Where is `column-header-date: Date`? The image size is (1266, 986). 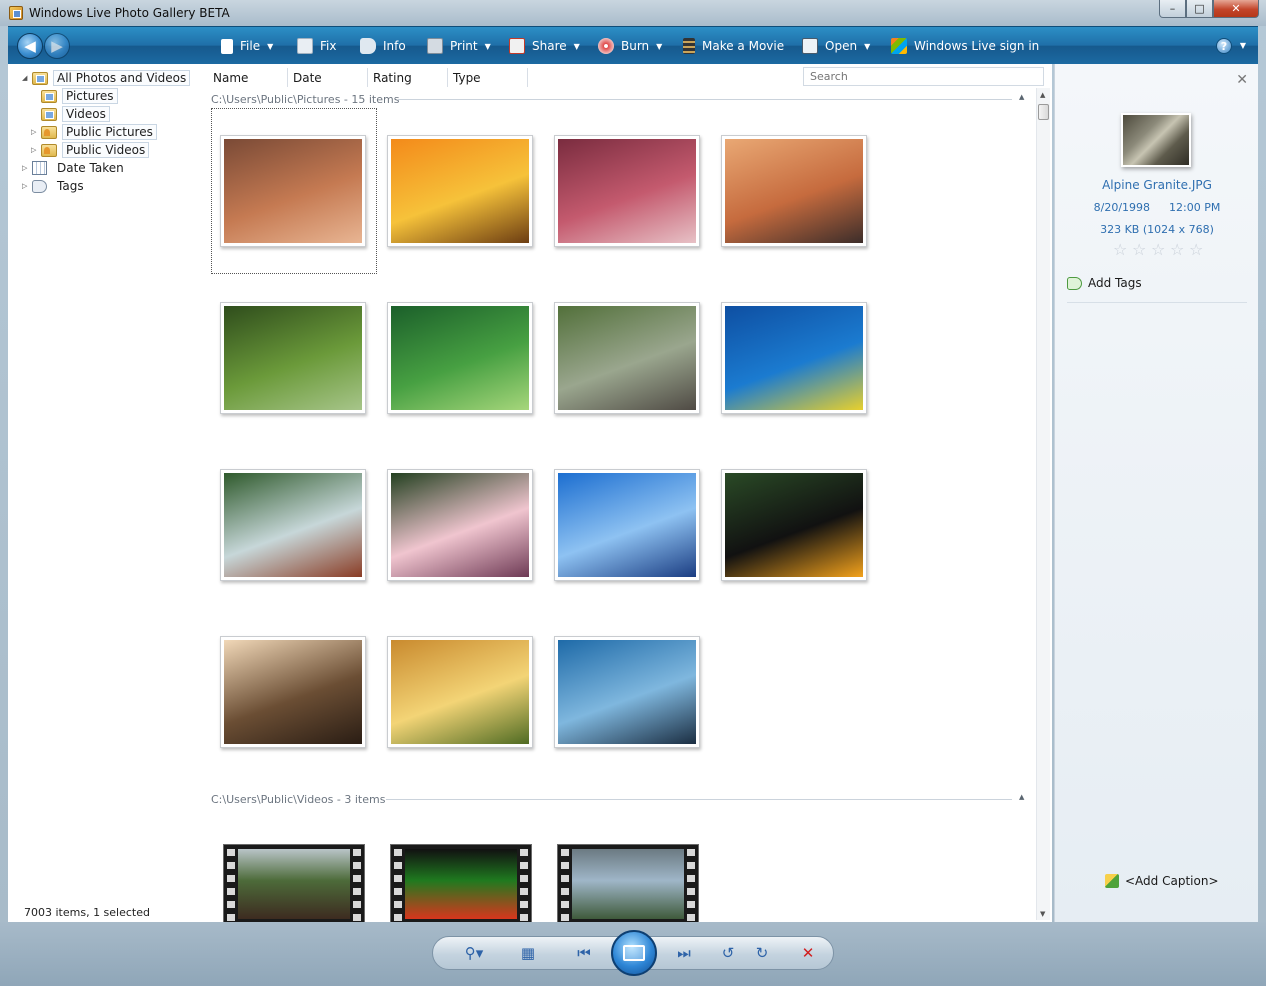
column-header-date: Date is located at coordinates (328, 77).